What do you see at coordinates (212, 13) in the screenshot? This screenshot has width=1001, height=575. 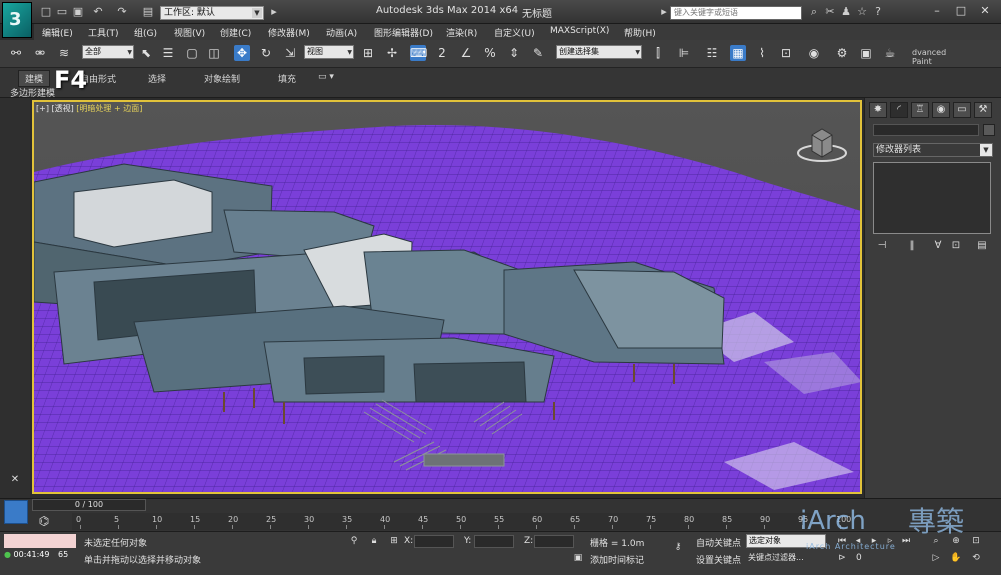 I see `workspace-dropdown: 工作区: 默认 ▼` at bounding box center [212, 13].